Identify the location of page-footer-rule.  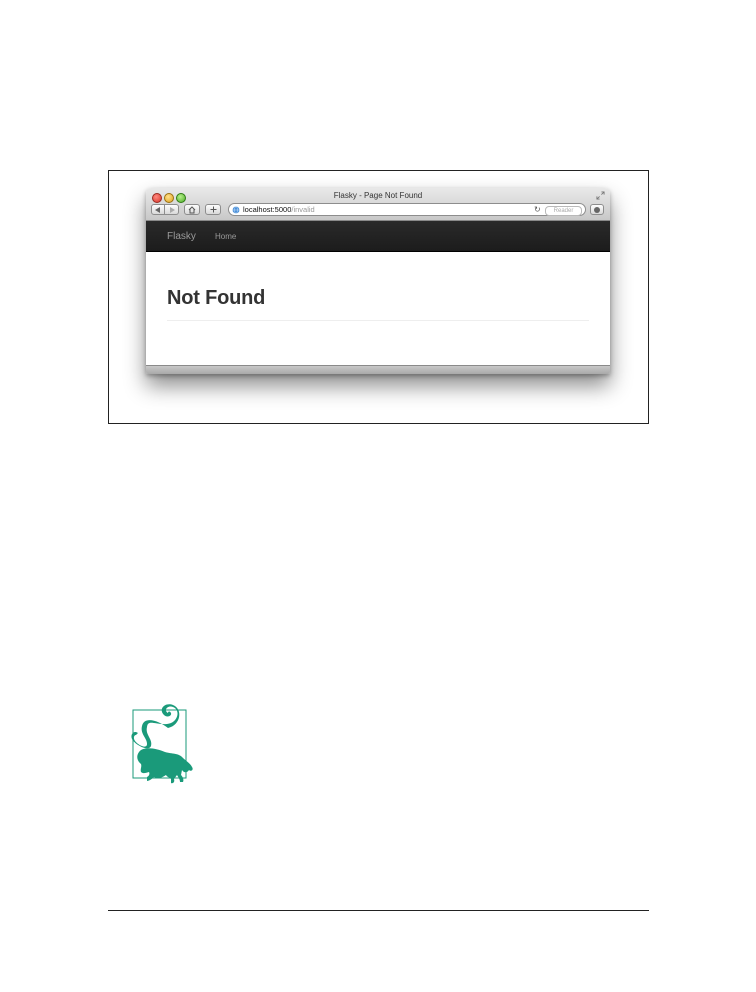
(378, 910).